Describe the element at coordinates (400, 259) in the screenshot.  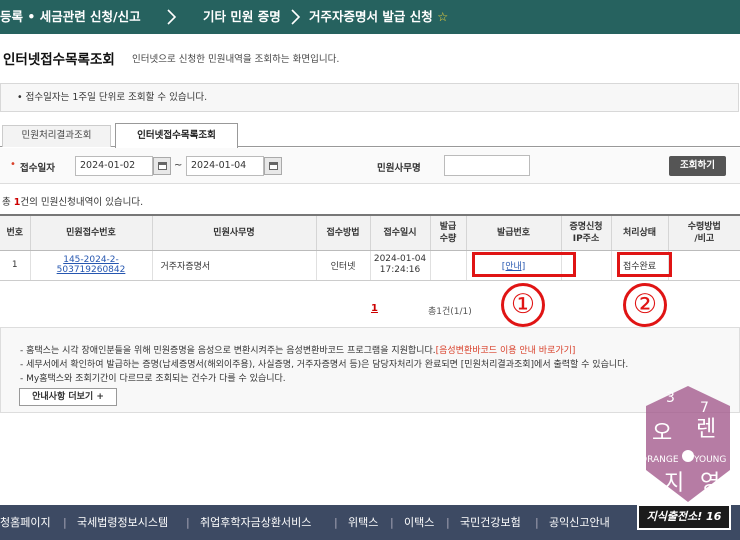
I see `cell-date-day: 2024-01-04` at that location.